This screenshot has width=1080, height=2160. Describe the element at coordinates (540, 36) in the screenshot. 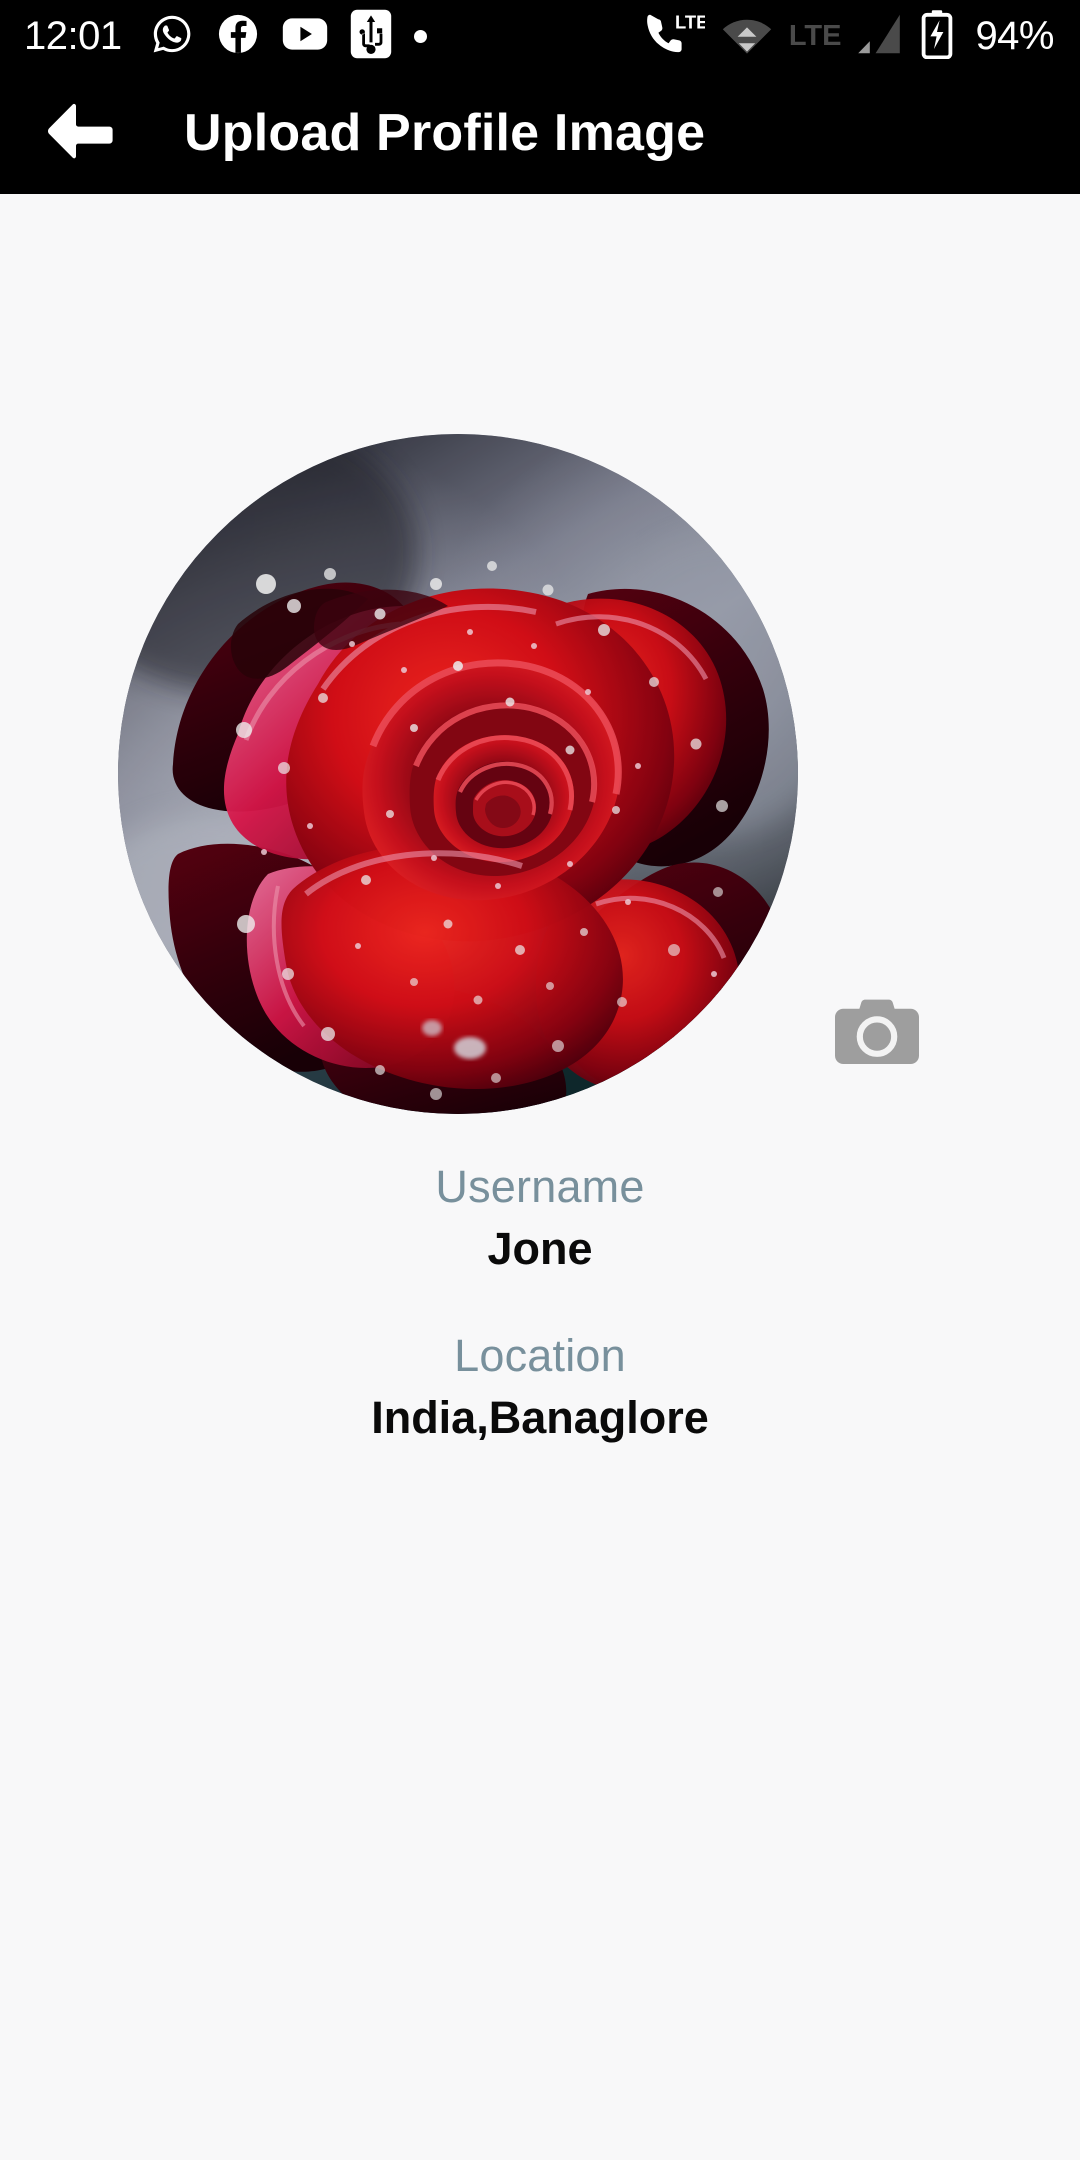

I see `status-bar: 12:01 LT LTE 94%` at that location.